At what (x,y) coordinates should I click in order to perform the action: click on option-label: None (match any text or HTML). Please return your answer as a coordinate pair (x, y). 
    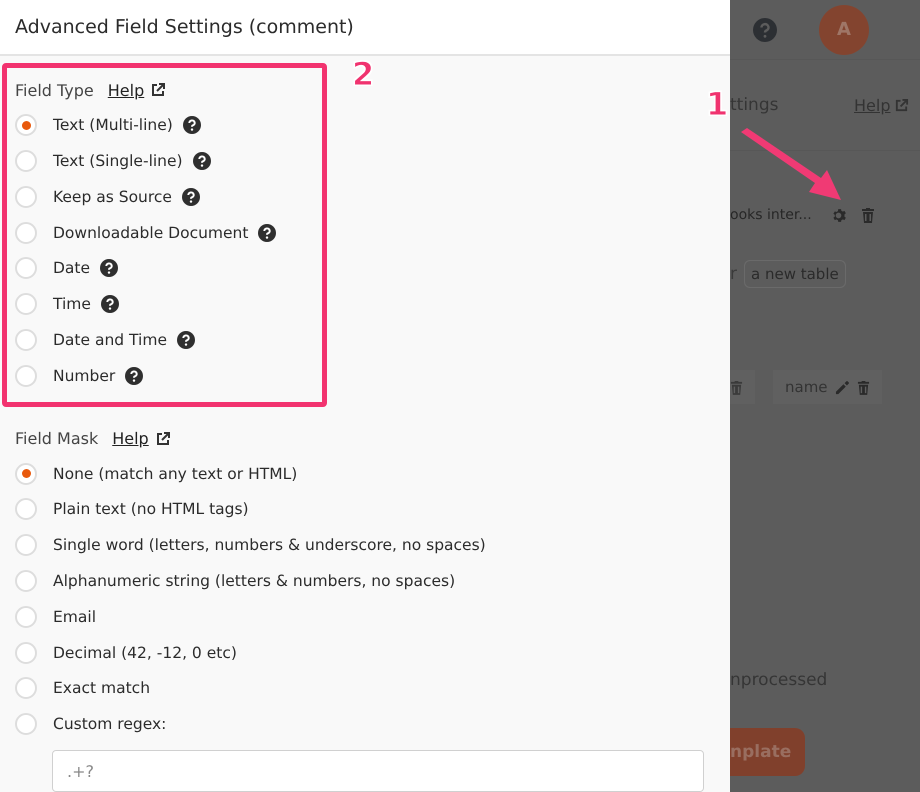
    Looking at the image, I should click on (175, 473).